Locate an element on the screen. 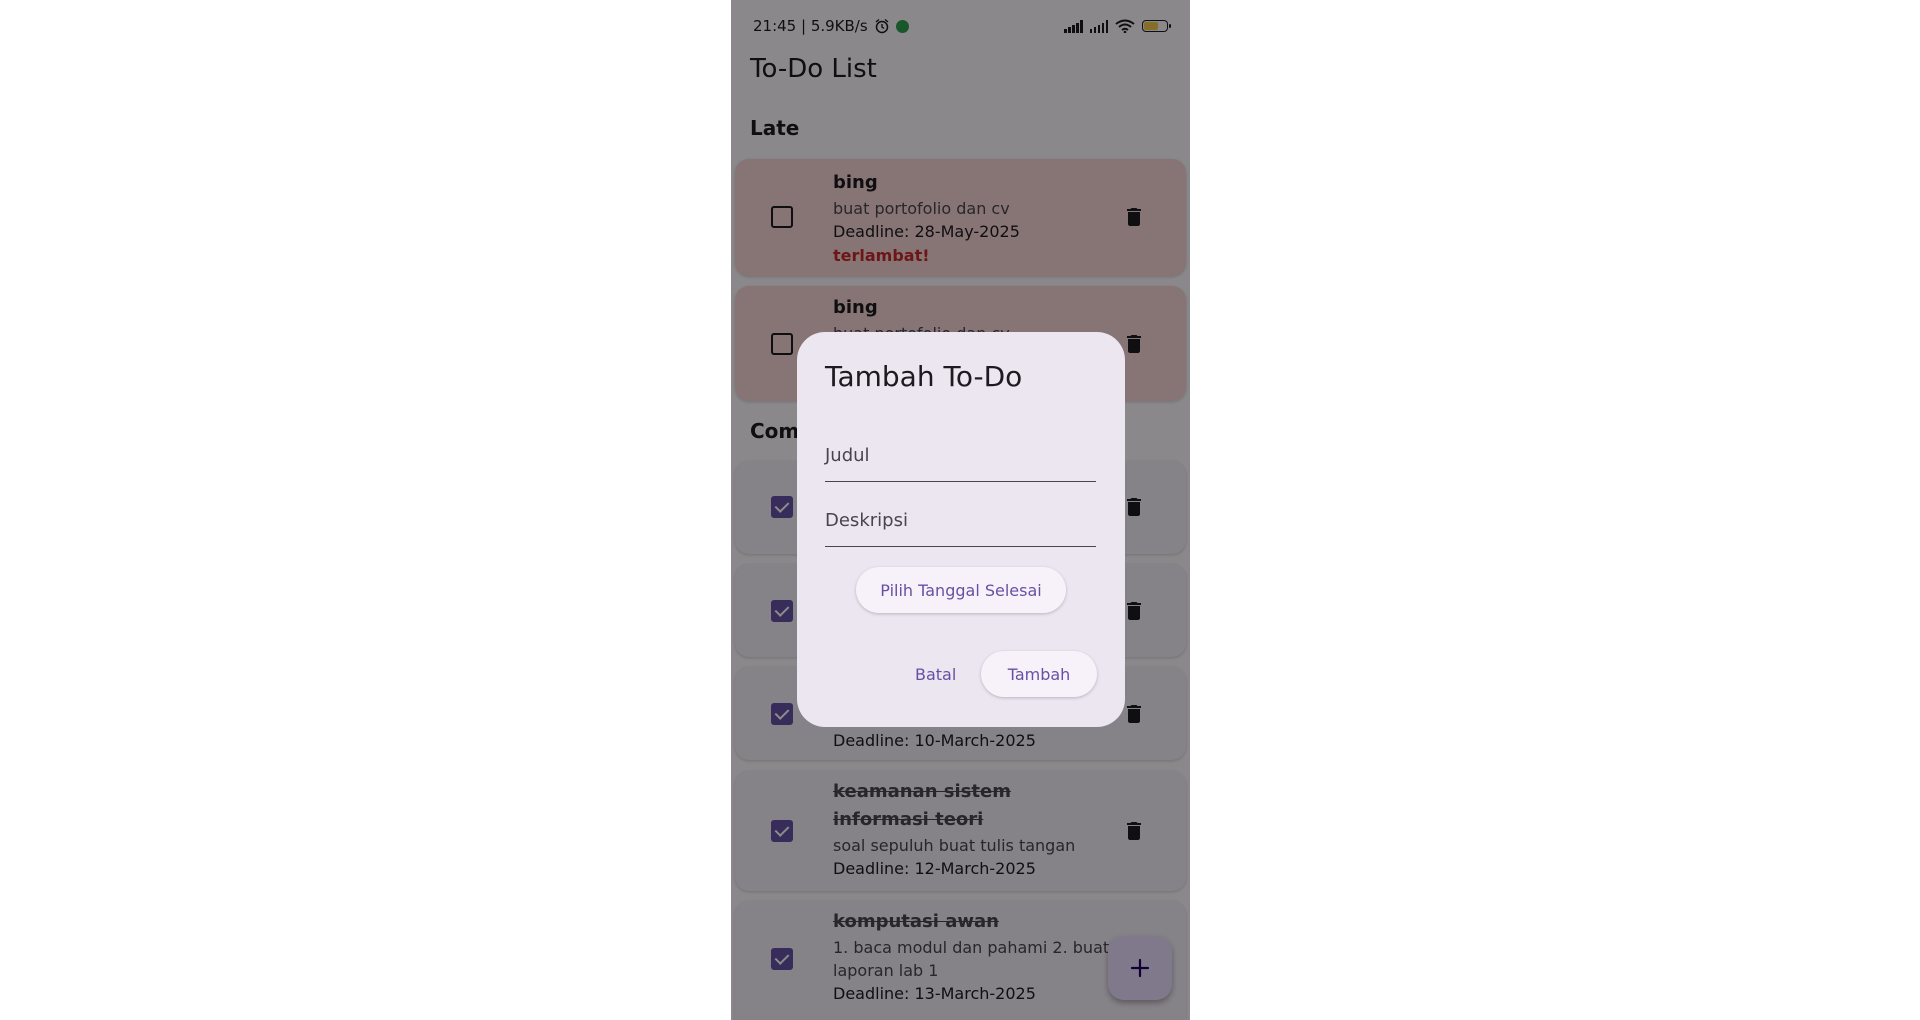 The height and width of the screenshot is (1020, 1920). add-button-label: Tambah is located at coordinates (1039, 674).